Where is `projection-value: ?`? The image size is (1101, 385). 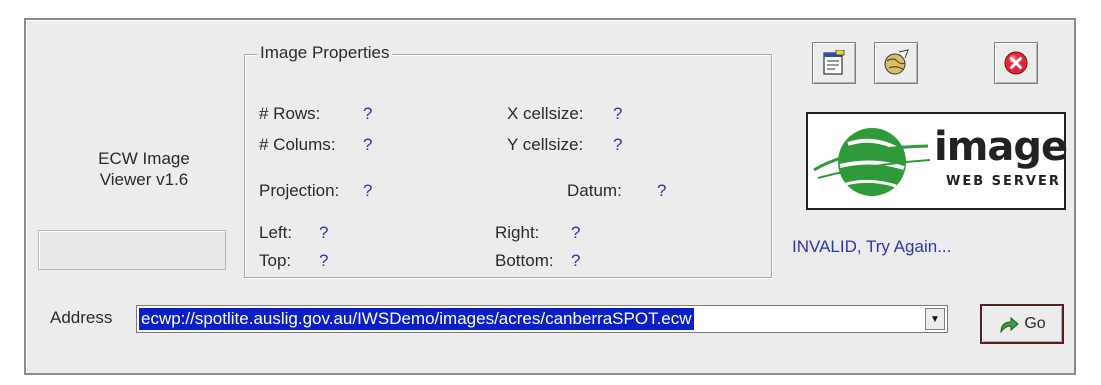
projection-value: ? is located at coordinates (368, 190).